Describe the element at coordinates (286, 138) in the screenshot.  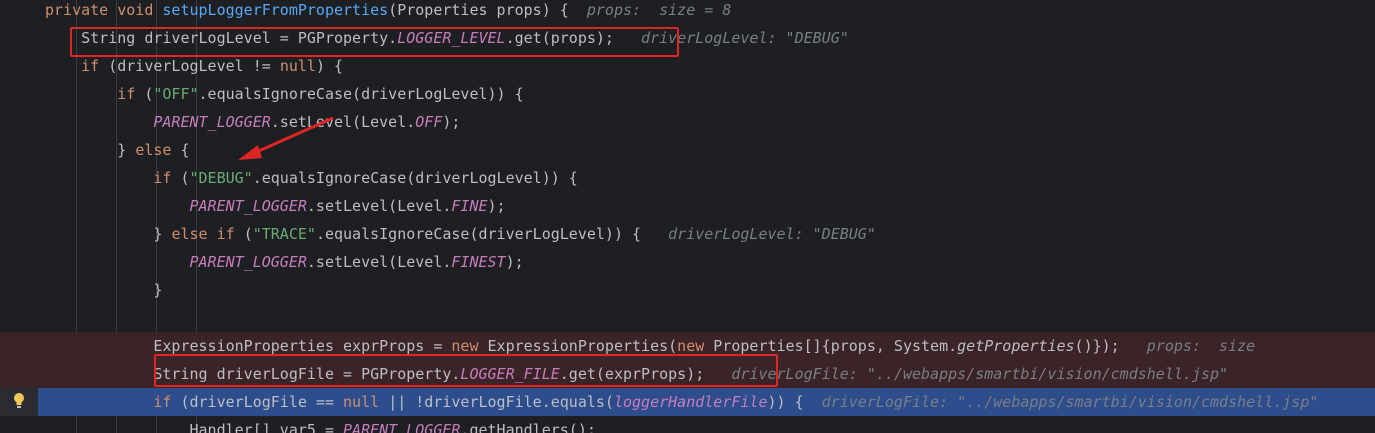
I see `arrow-annotation` at that location.